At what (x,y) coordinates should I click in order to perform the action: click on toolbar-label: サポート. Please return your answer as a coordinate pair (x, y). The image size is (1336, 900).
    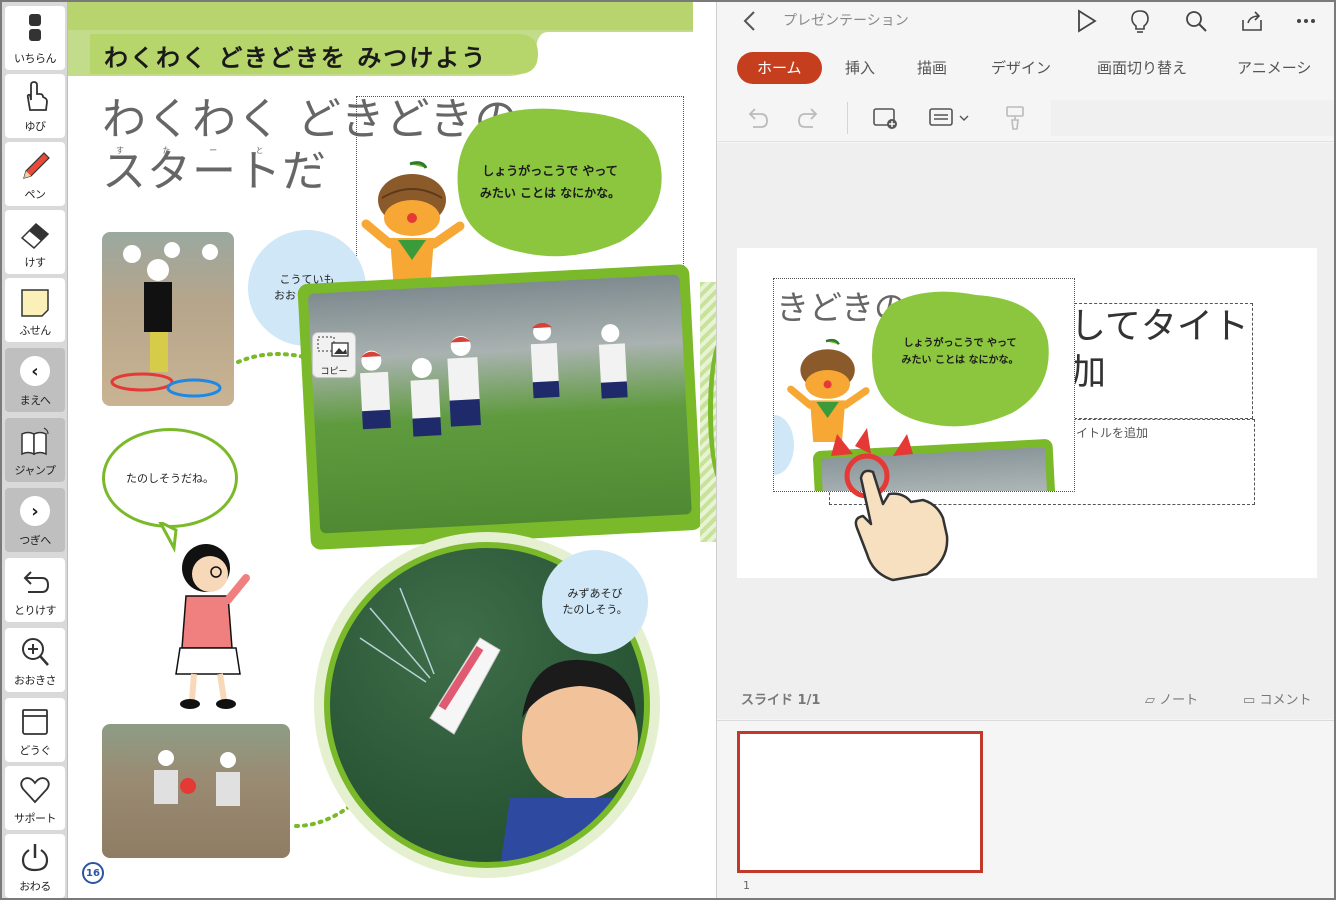
    Looking at the image, I should click on (35, 818).